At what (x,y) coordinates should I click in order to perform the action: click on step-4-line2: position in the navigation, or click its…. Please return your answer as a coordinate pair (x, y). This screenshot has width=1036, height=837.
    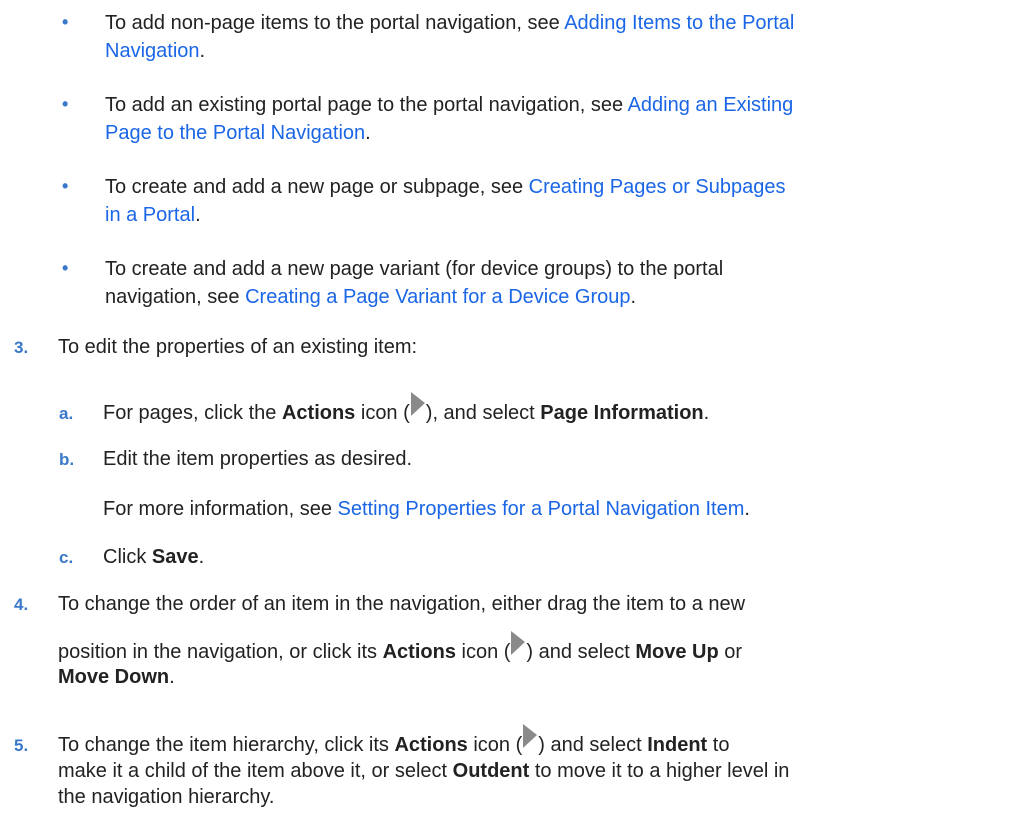
    Looking at the image, I should click on (545, 648).